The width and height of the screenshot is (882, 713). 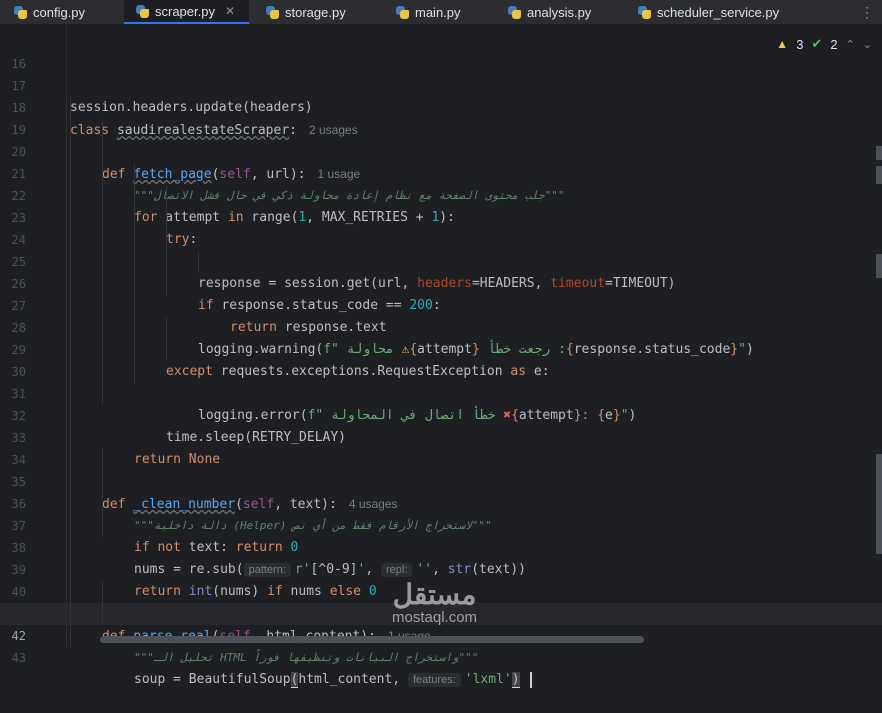 I want to click on code-line-33: 33, so click(x=441, y=425).